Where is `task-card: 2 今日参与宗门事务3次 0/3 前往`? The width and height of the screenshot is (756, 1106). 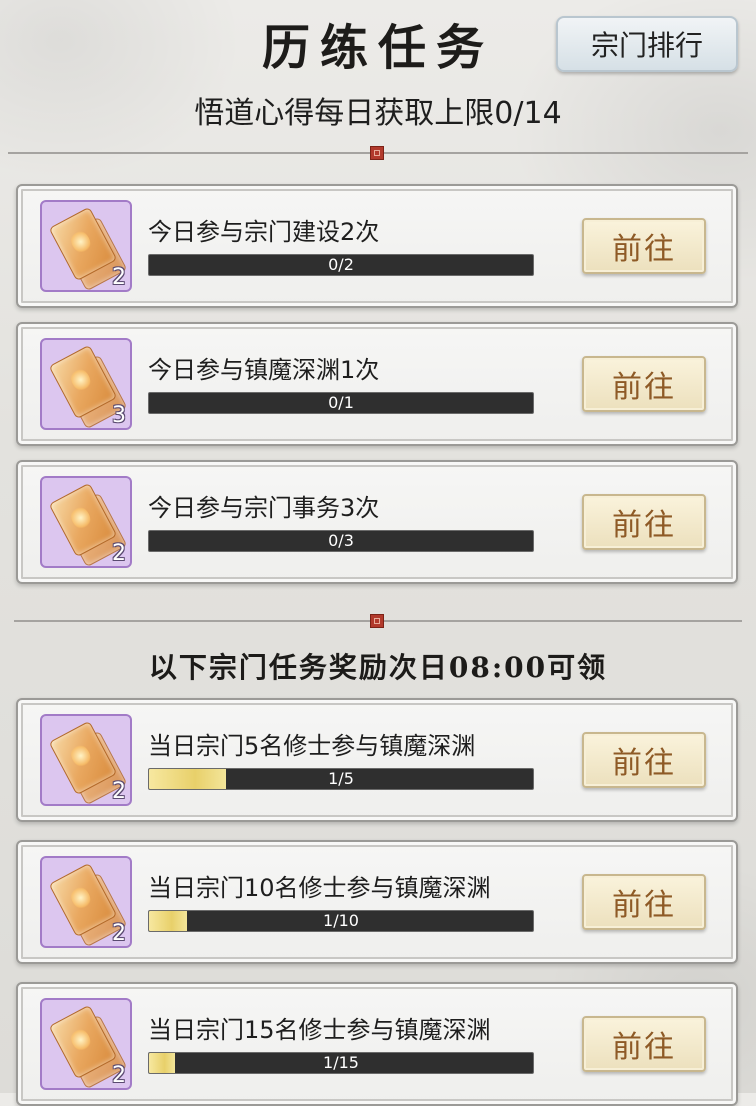
task-card: 2 今日参与宗门事务3次 0/3 前往 is located at coordinates (377, 522).